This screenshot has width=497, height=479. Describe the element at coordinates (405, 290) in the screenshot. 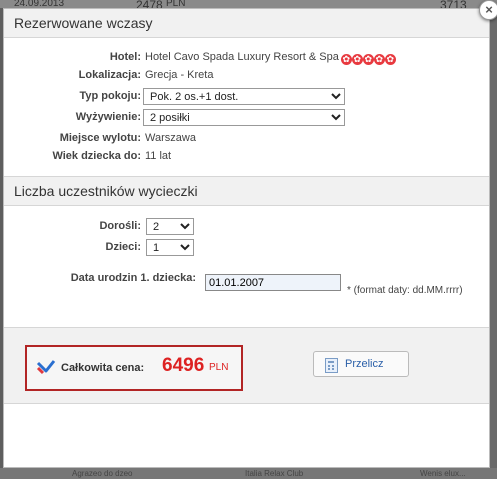

I see `date-format-hint: * (format daty: dd.MM.rrrr)` at that location.